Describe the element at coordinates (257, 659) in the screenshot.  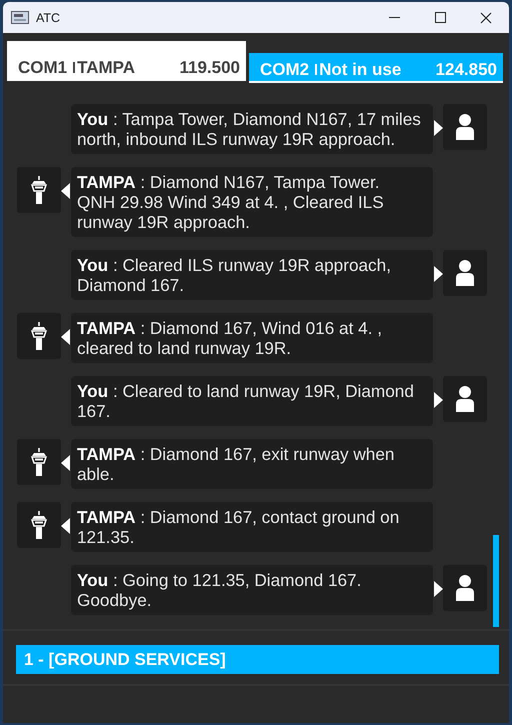
I see `menu-option: 1 - [GROUND SERVICES]` at that location.